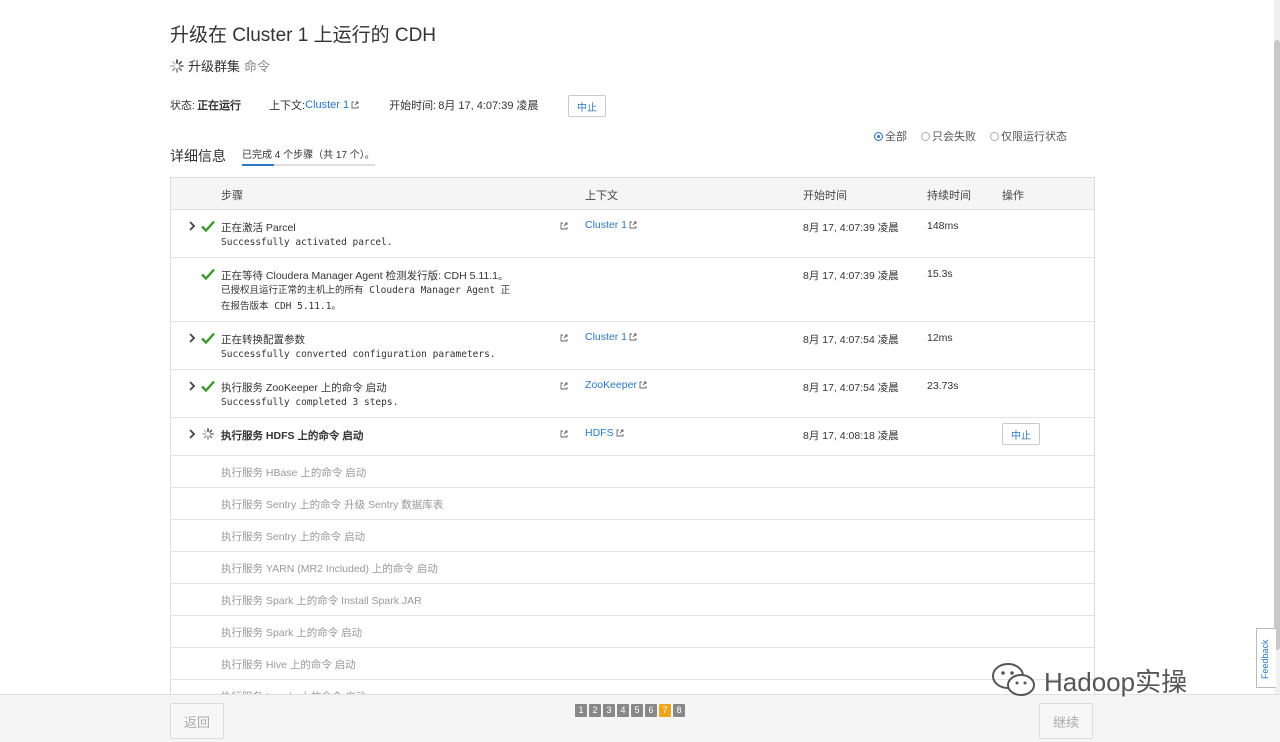  Describe the element at coordinates (679, 710) in the screenshot. I see `page-8: 8` at that location.